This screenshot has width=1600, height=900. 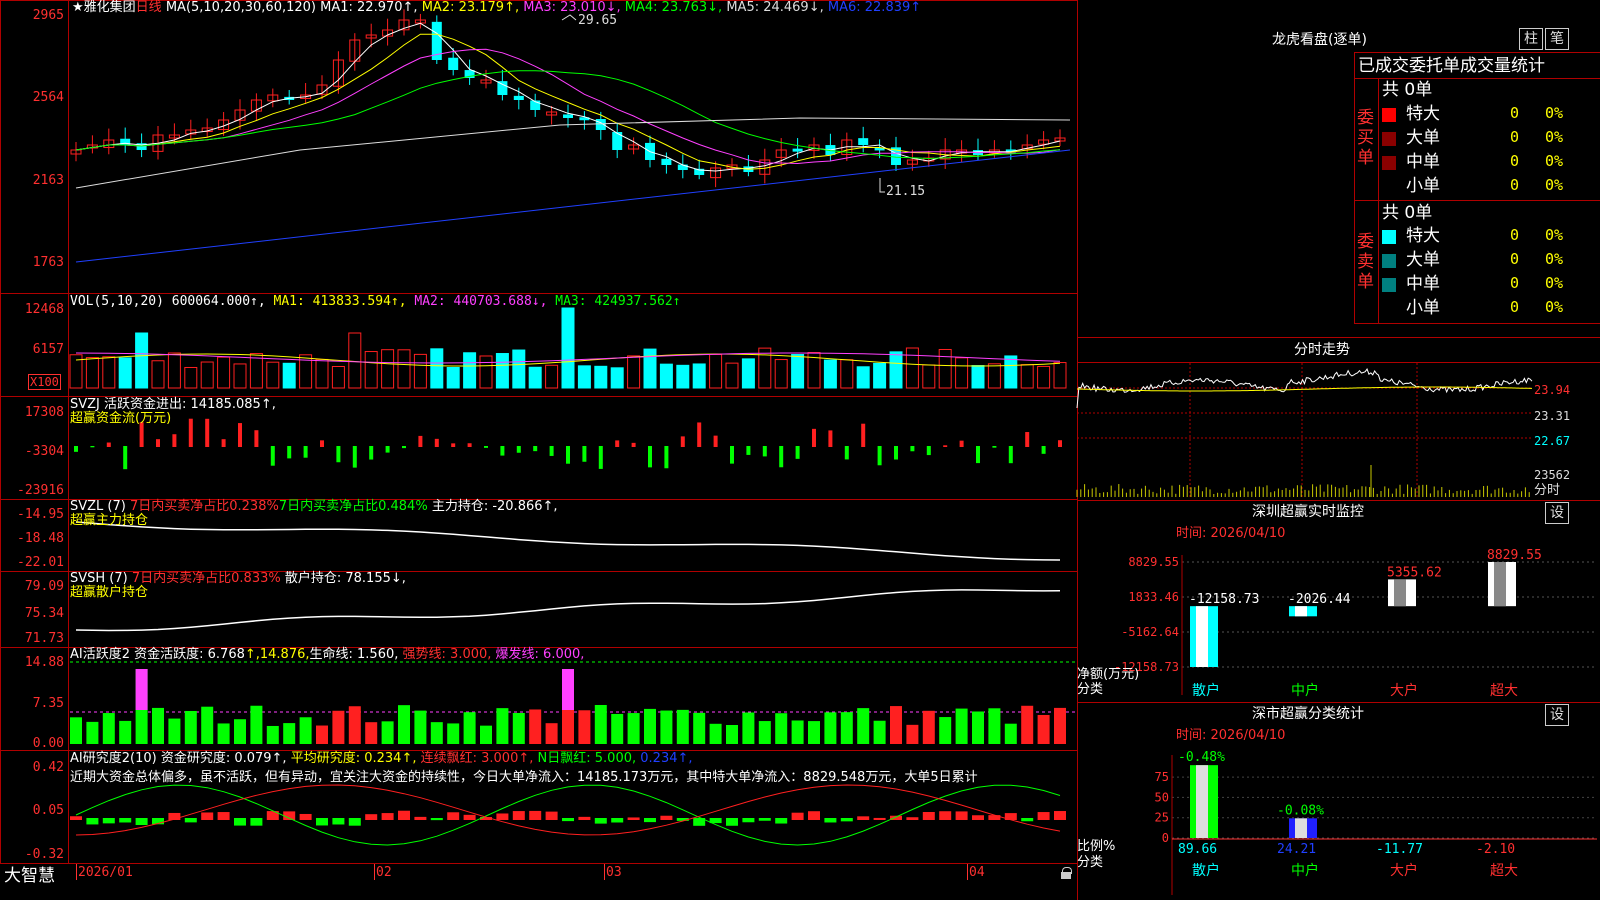 I want to click on svzl-y-tick-3: -22.01, so click(x=40, y=562).